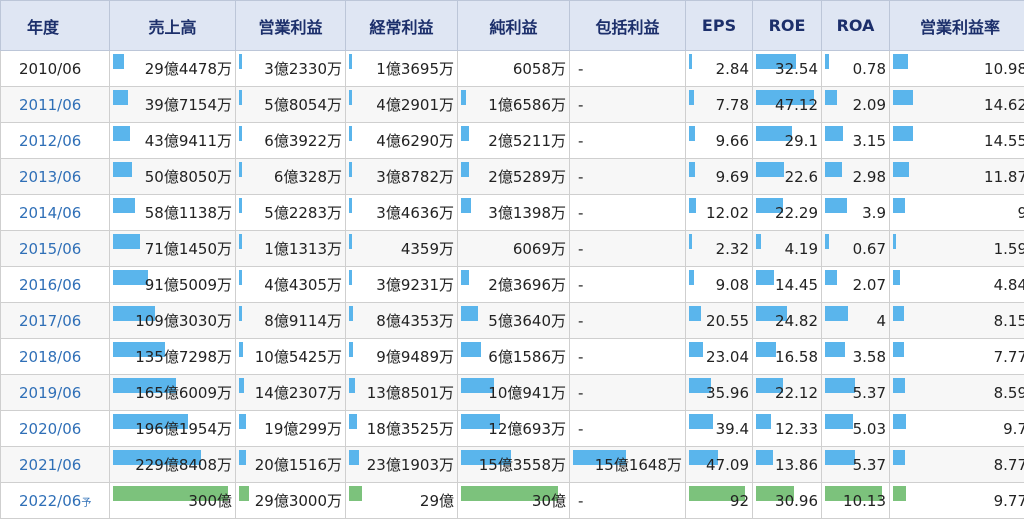 The width and height of the screenshot is (1024, 519). Describe the element at coordinates (732, 429) in the screenshot. I see `cell-value: 39.4` at that location.